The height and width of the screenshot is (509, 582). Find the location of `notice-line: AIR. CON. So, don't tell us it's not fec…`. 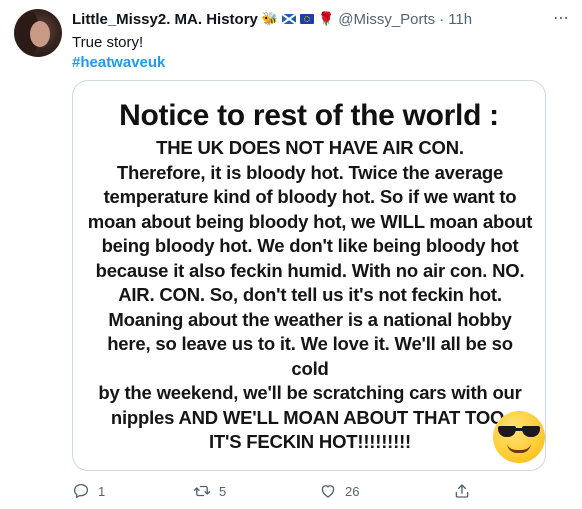

notice-line: AIR. CON. So, don't tell us it's not fec… is located at coordinates (310, 294).